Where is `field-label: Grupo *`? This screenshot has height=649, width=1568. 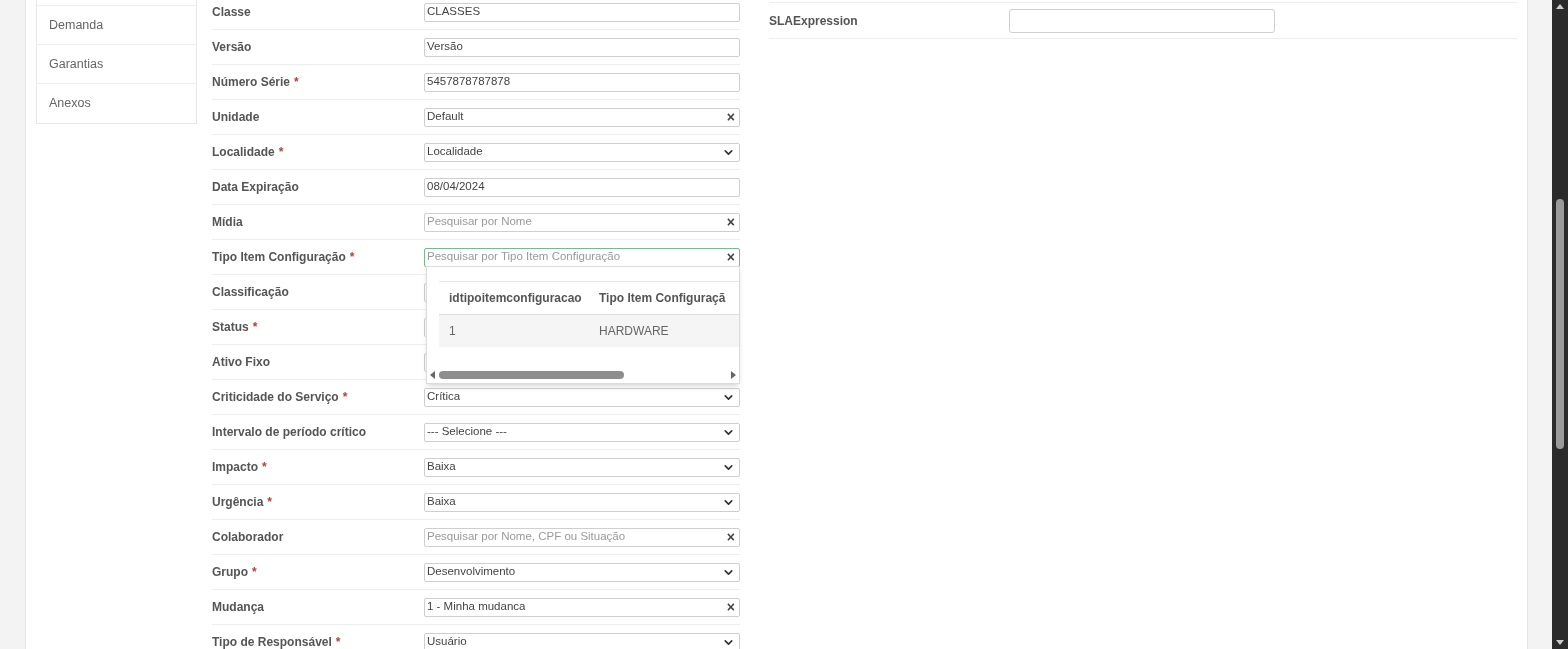
field-label: Grupo * is located at coordinates (235, 572).